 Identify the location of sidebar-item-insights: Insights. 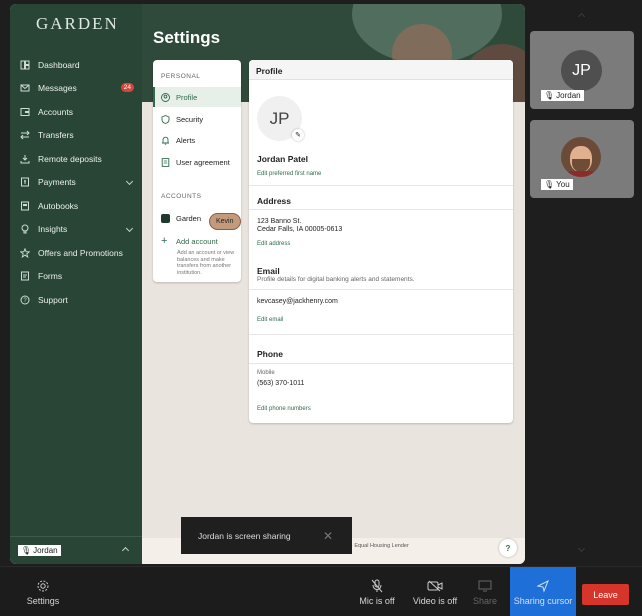
(76, 230).